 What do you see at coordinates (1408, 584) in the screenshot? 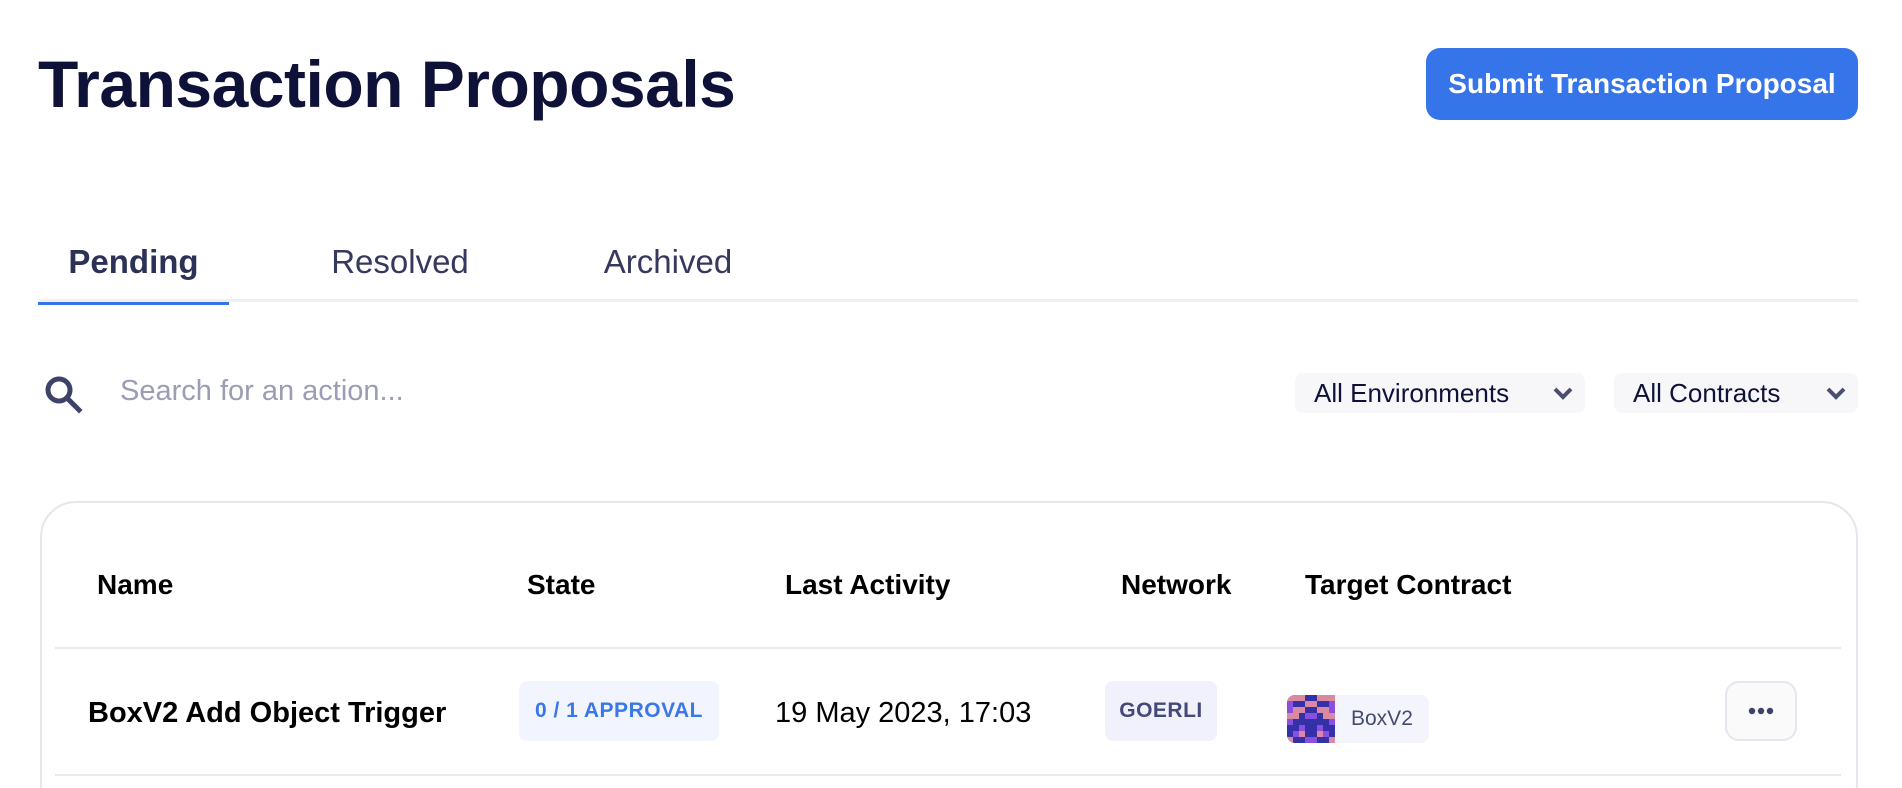
I see `column-header-target-contract: Target Contract` at bounding box center [1408, 584].